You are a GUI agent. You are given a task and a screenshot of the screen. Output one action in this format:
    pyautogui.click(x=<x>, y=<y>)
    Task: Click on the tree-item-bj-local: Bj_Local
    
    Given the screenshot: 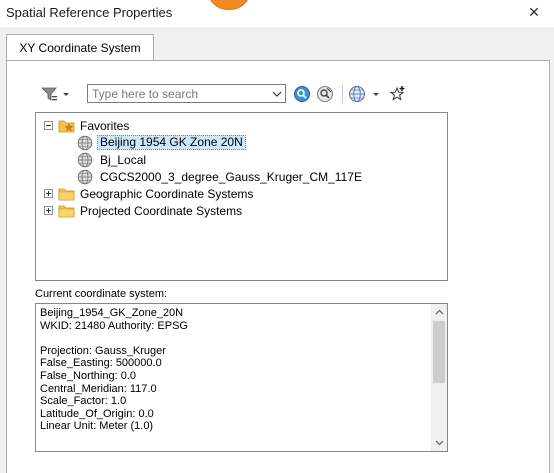 What is the action you would take?
    pyautogui.click(x=111, y=159)
    